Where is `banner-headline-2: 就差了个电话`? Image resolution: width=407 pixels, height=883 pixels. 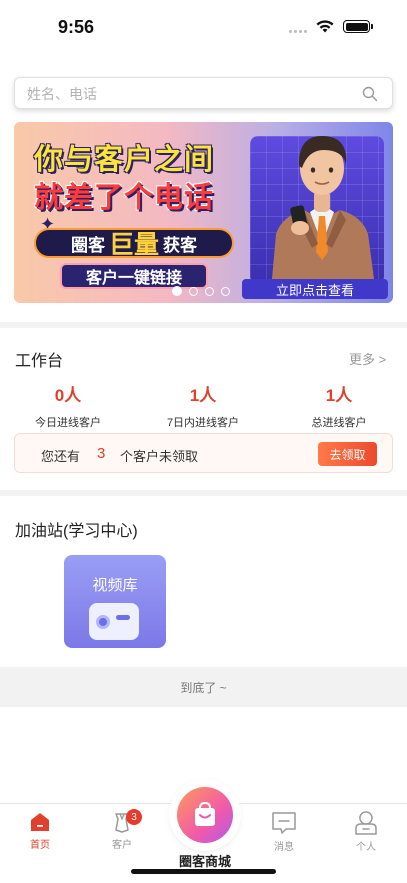
banner-headline-2: 就差了个电话 is located at coordinates (124, 198).